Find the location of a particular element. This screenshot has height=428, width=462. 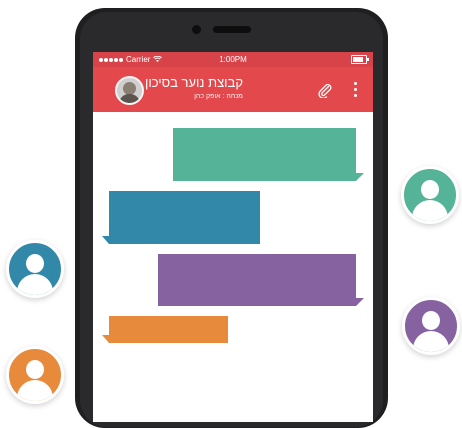

paperclip-icon is located at coordinates (325, 90).